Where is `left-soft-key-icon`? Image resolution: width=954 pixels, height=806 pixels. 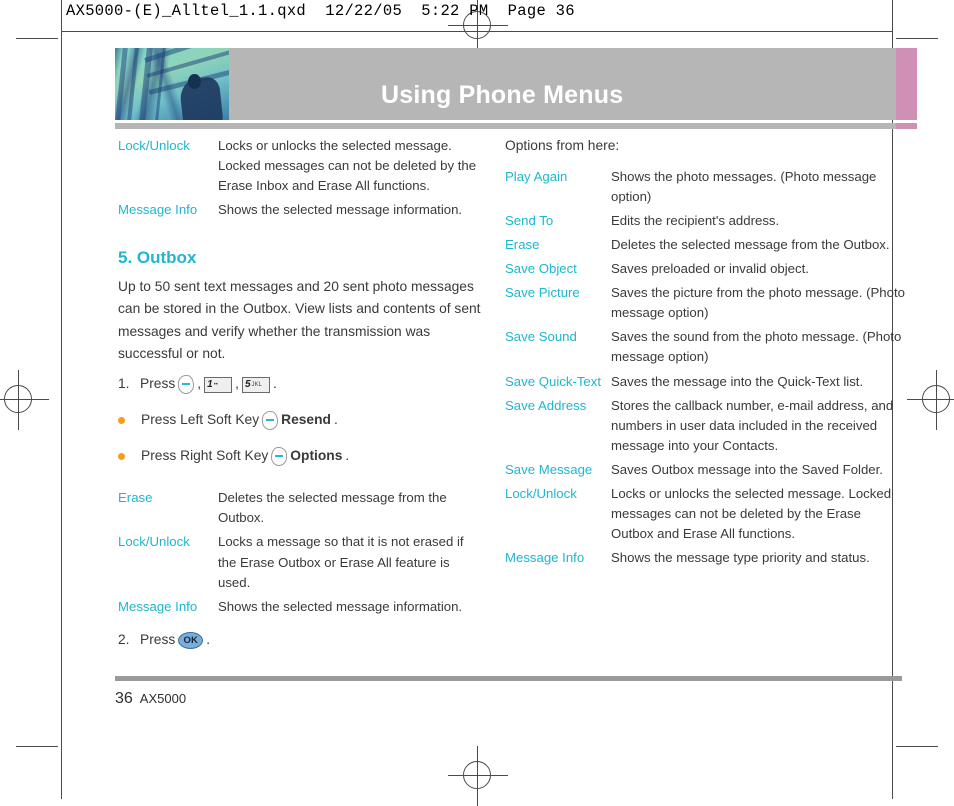
left-soft-key-icon is located at coordinates (270, 421).